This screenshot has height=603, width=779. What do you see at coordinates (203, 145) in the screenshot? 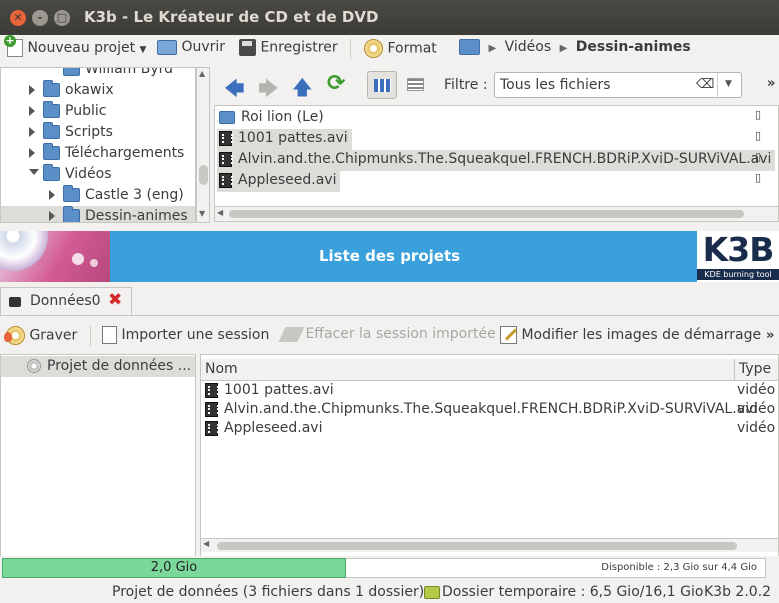
I see `tree-vertical-scrollbar: ▲ ▼` at bounding box center [203, 145].